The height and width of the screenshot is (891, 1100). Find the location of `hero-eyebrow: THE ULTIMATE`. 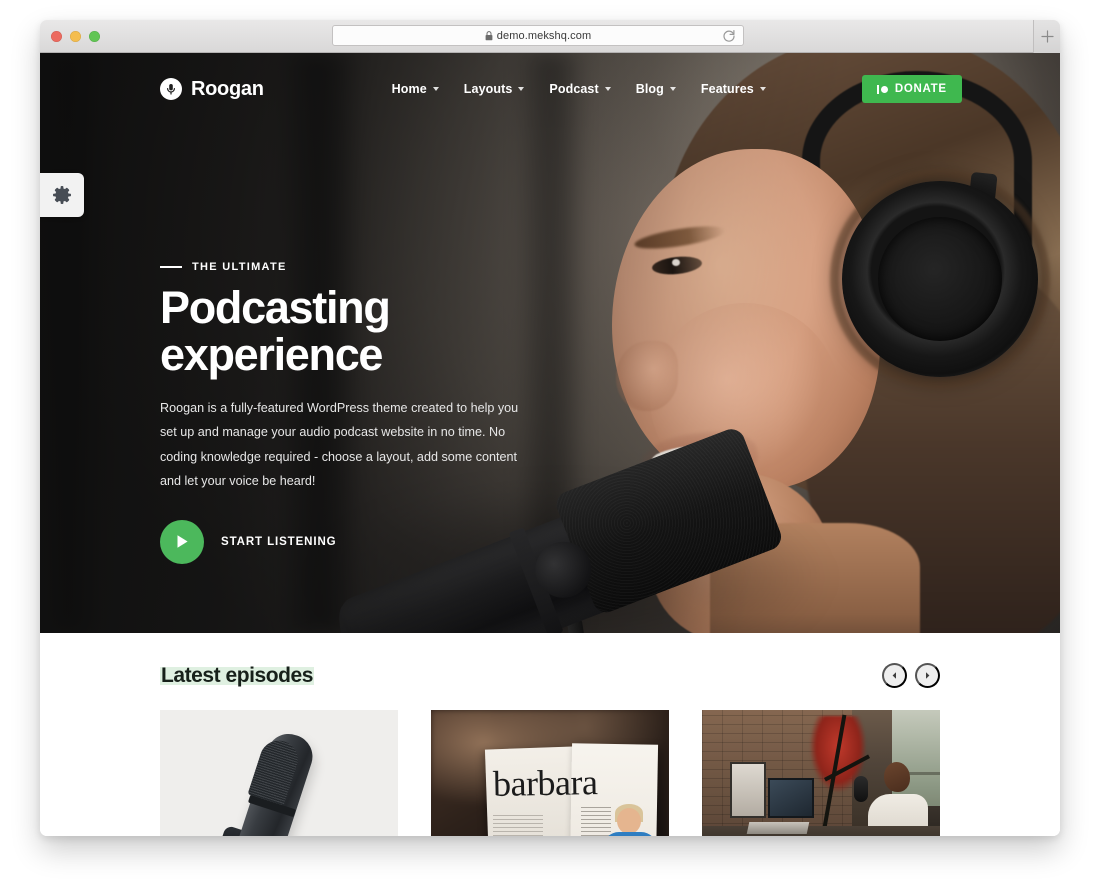

hero-eyebrow: THE ULTIMATE is located at coordinates (370, 267).